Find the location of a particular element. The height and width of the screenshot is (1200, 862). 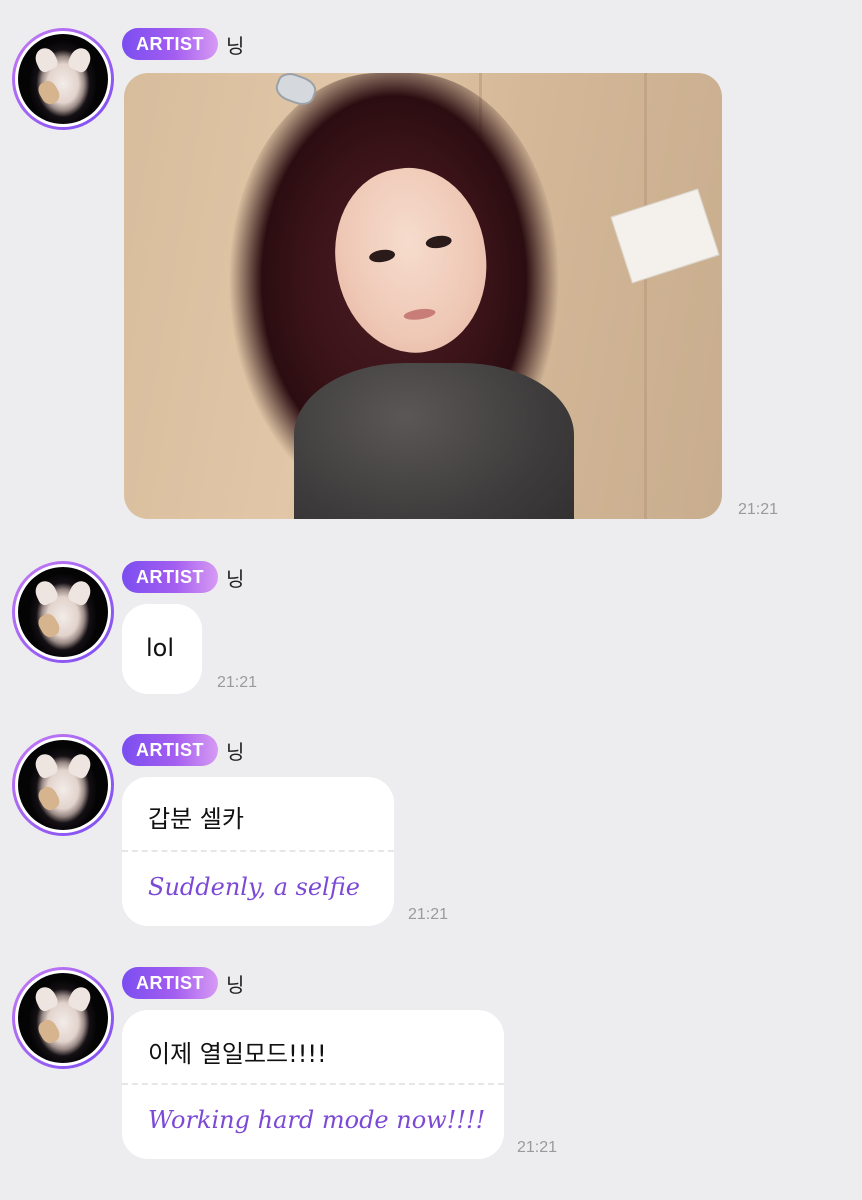

message-text: lol is located at coordinates (160, 648).